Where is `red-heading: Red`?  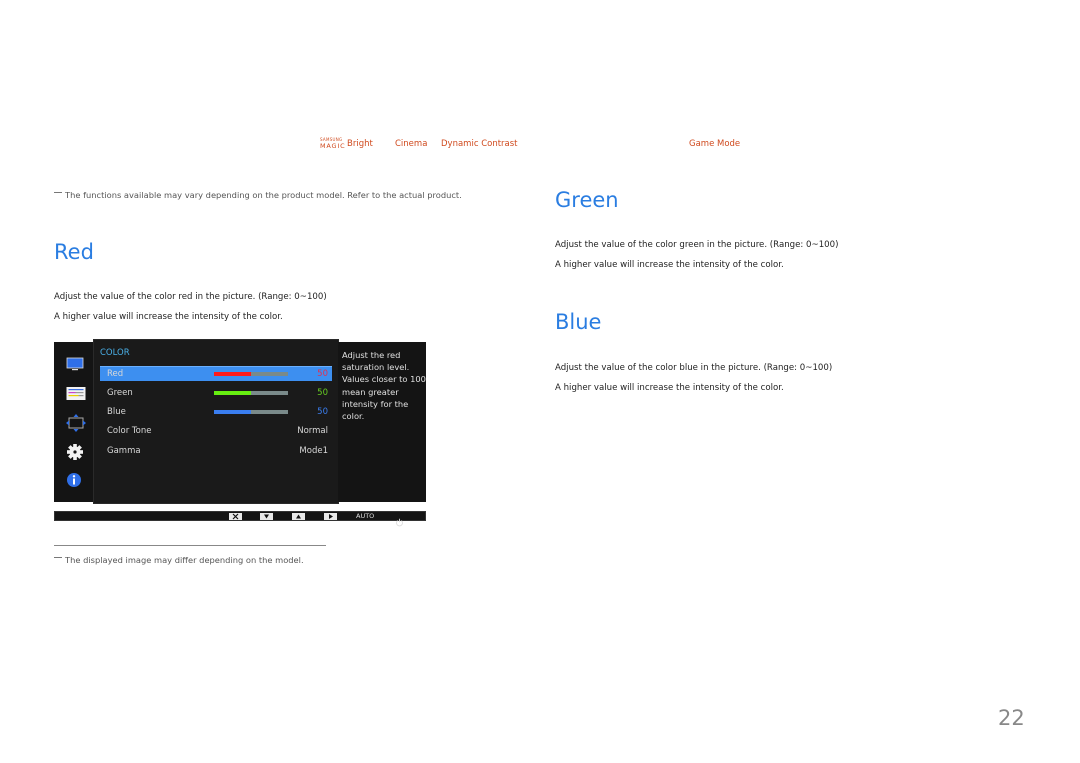
red-heading: Red is located at coordinates (74, 252).